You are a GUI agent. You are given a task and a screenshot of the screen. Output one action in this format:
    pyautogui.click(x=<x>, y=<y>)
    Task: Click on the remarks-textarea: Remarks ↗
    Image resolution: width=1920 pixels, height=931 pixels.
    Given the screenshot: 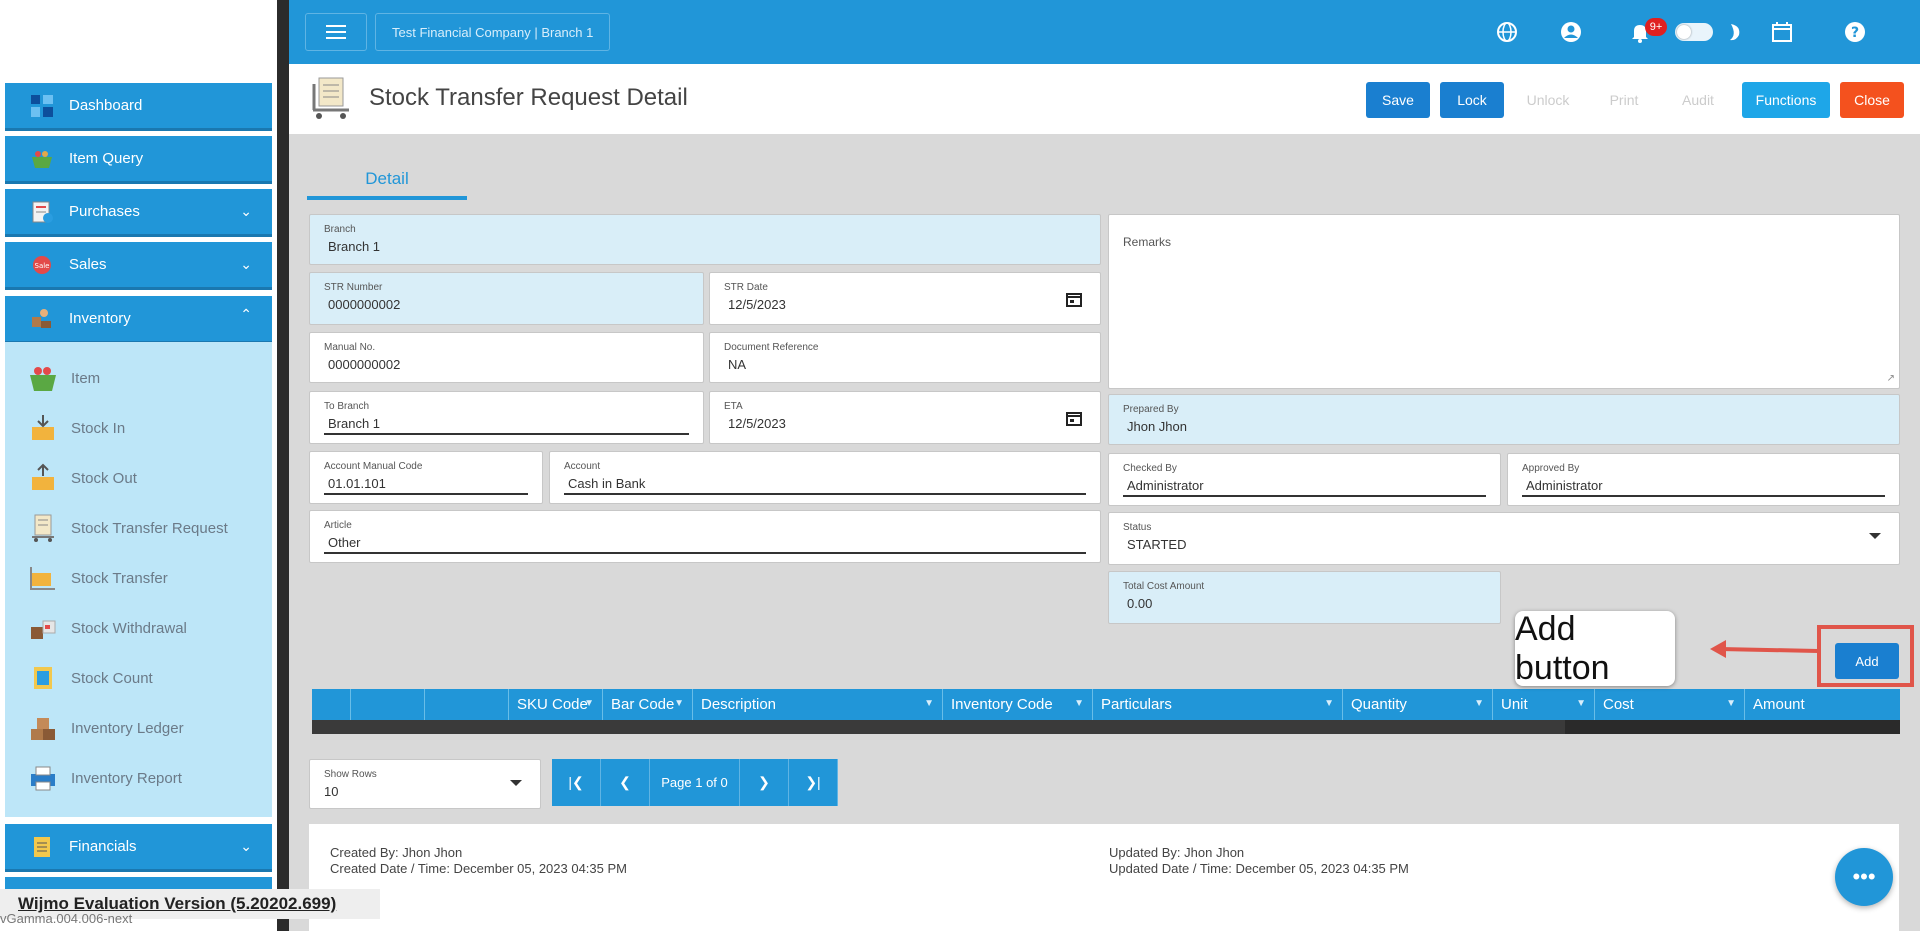 What is the action you would take?
    pyautogui.click(x=1504, y=301)
    